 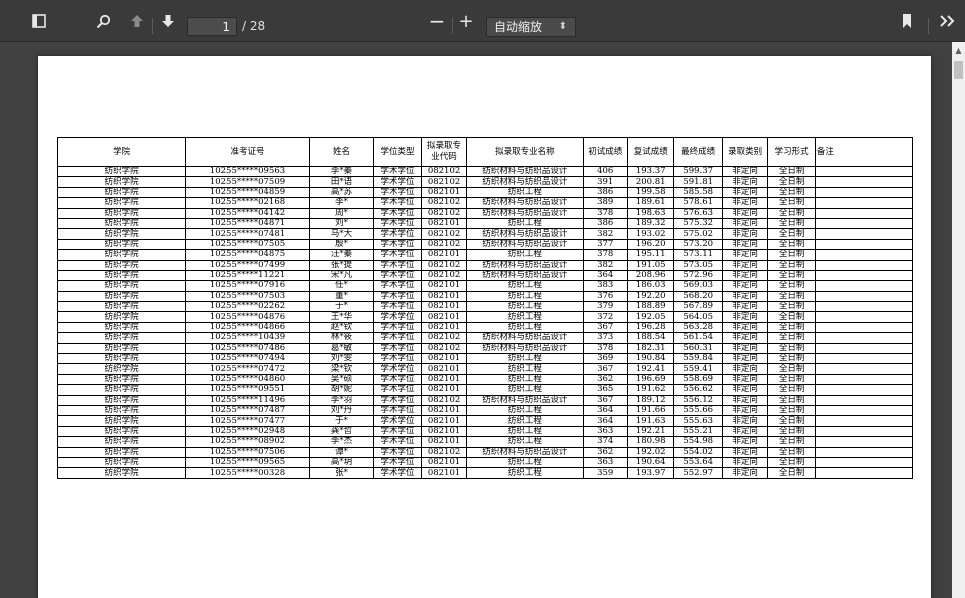 I want to click on table-cell: 569.03, so click(x=698, y=286).